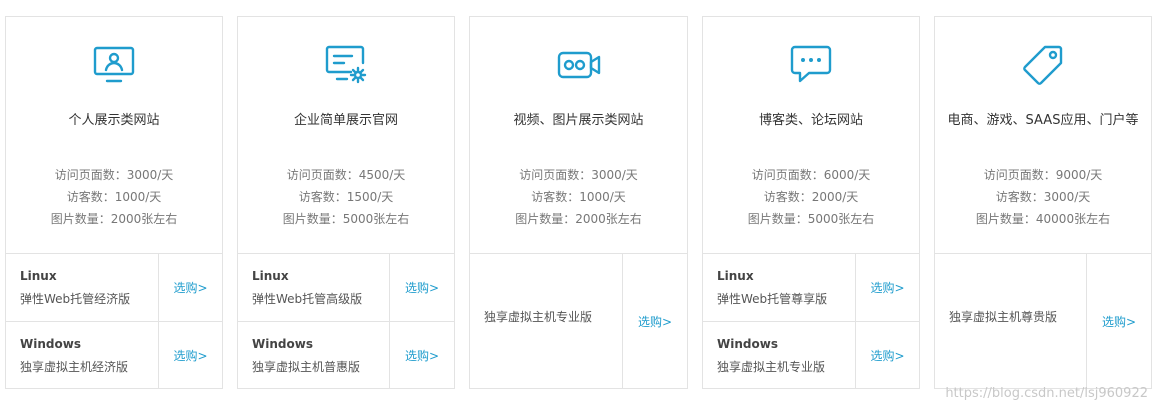 The height and width of the screenshot is (409, 1156). I want to click on stat-page-views: 访问页面数：4500/天, so click(346, 175).